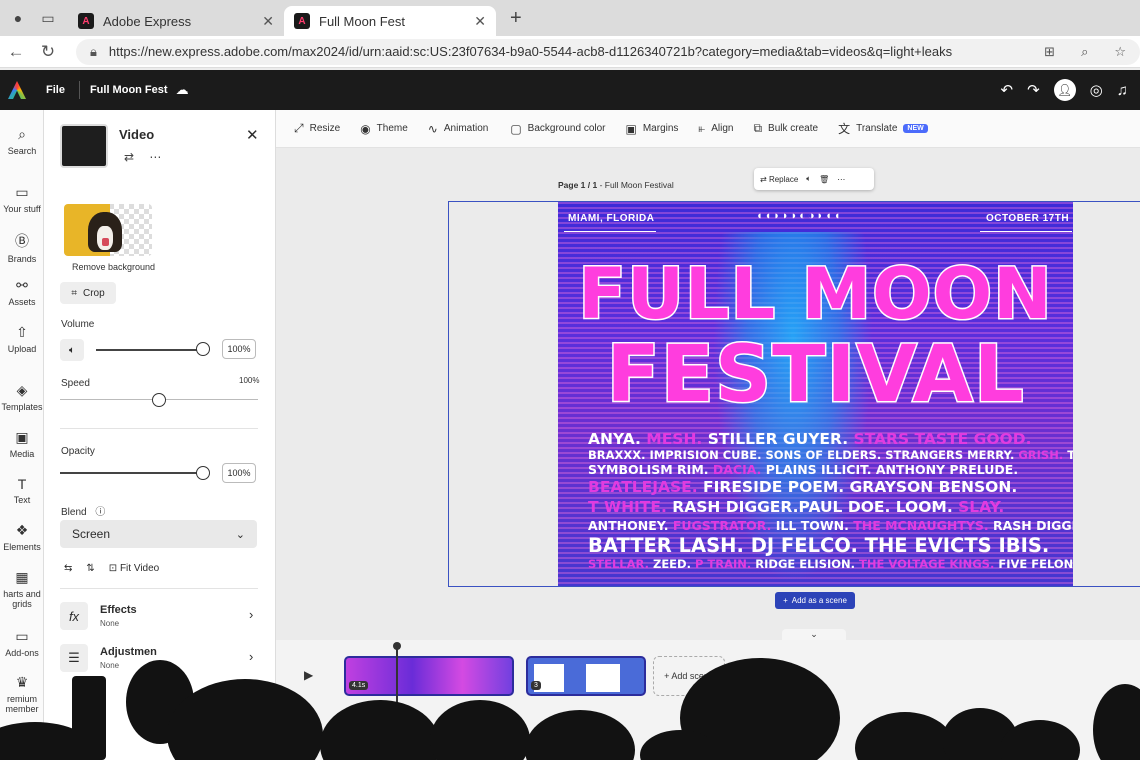 This screenshot has width=1140, height=760. What do you see at coordinates (317, 128) in the screenshot?
I see `resize-button: ⤢ Resize` at bounding box center [317, 128].